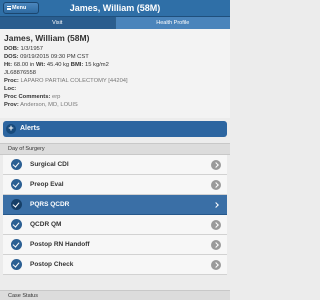 The image size is (320, 300). I want to click on alerts-label: Alerts, so click(30, 128).